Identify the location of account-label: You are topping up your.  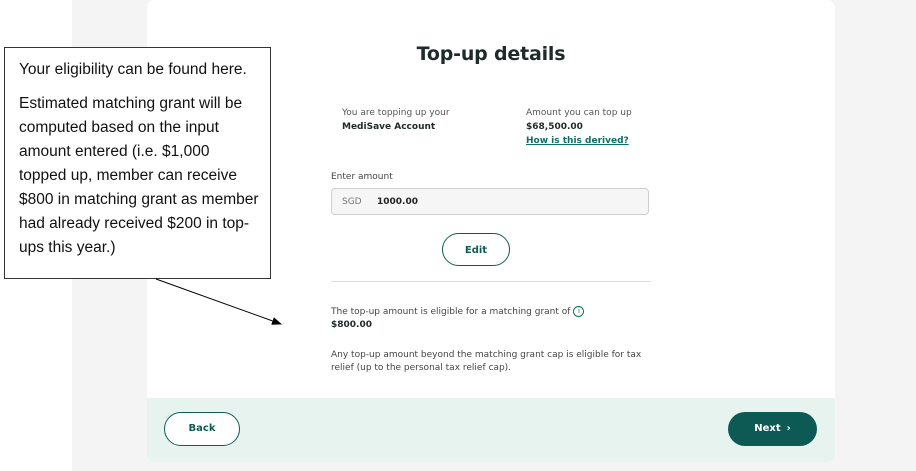
(396, 113).